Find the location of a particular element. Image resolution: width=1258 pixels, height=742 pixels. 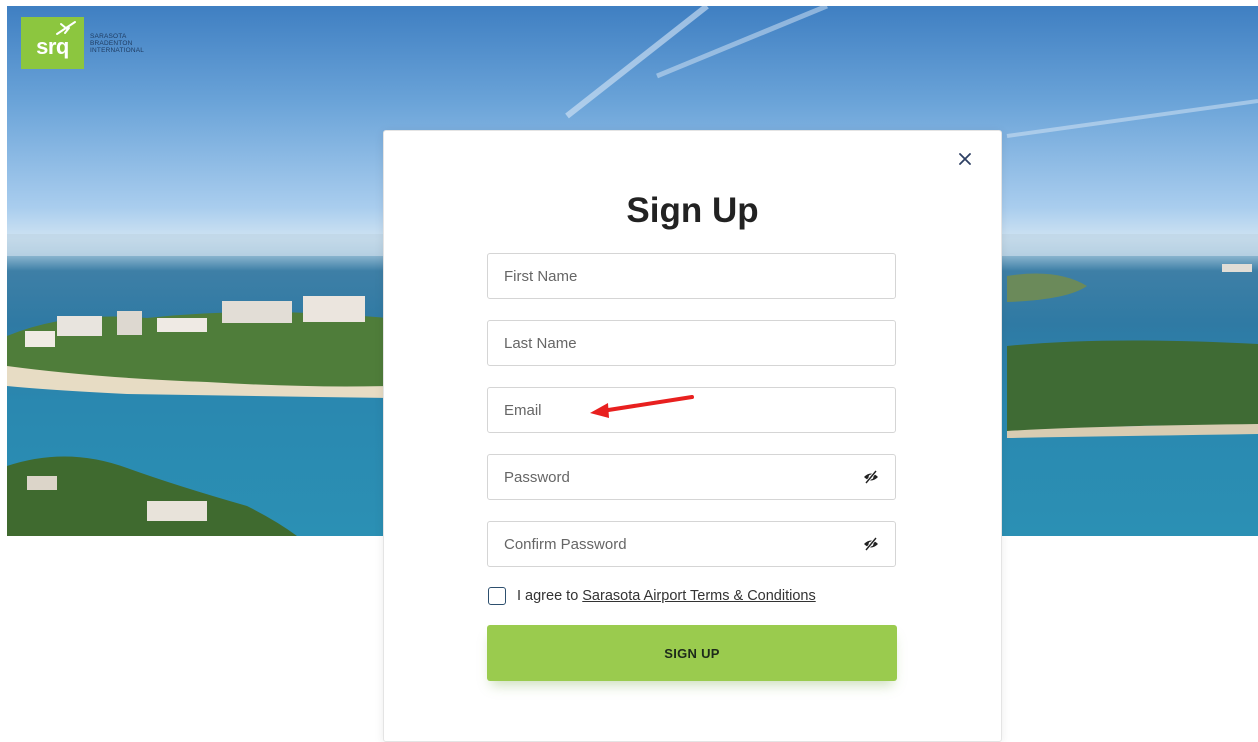

first-name-field is located at coordinates (691, 276).